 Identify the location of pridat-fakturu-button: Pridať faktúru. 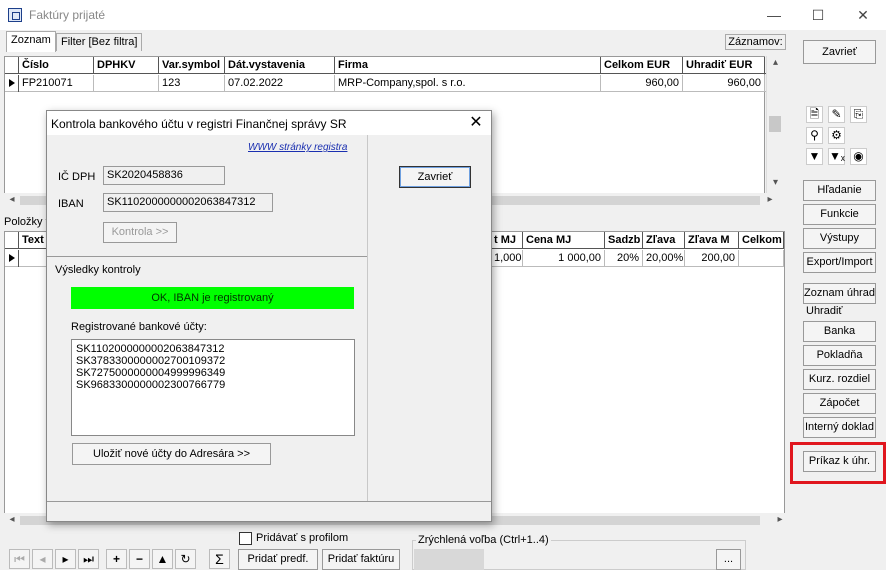
(361, 559).